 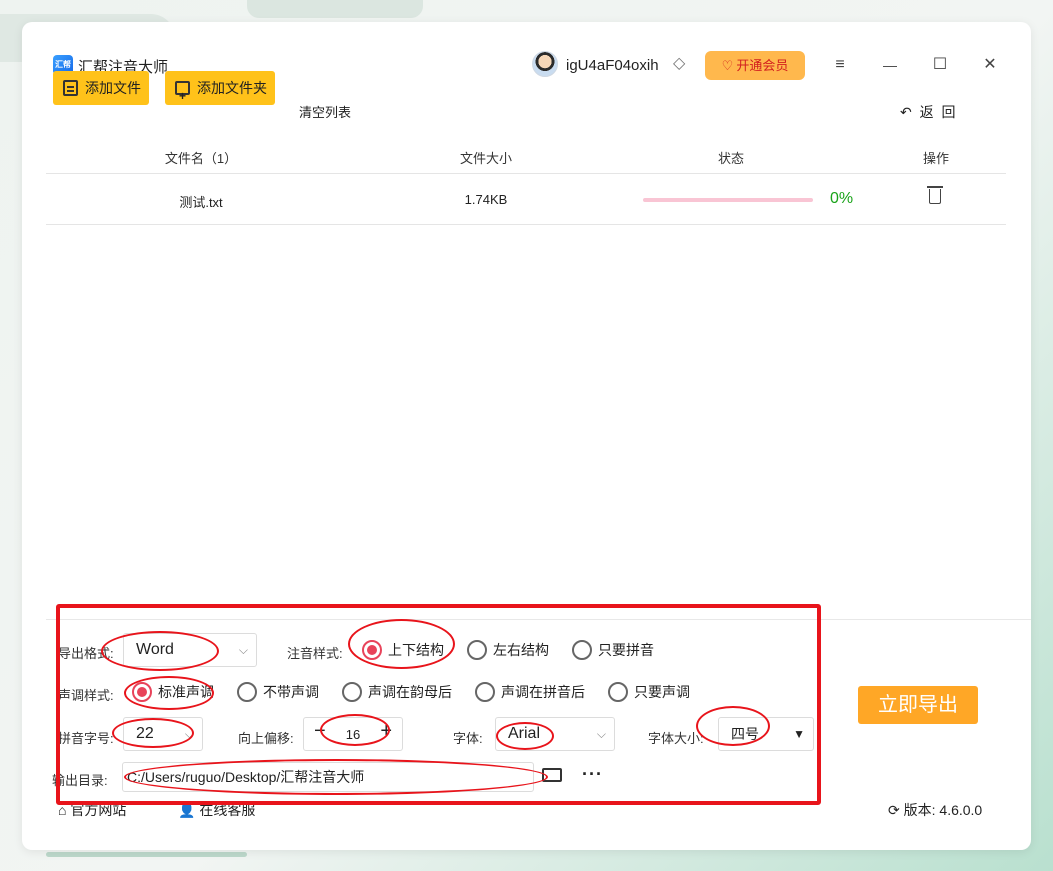 I want to click on diamond-icon: ◇, so click(x=679, y=63).